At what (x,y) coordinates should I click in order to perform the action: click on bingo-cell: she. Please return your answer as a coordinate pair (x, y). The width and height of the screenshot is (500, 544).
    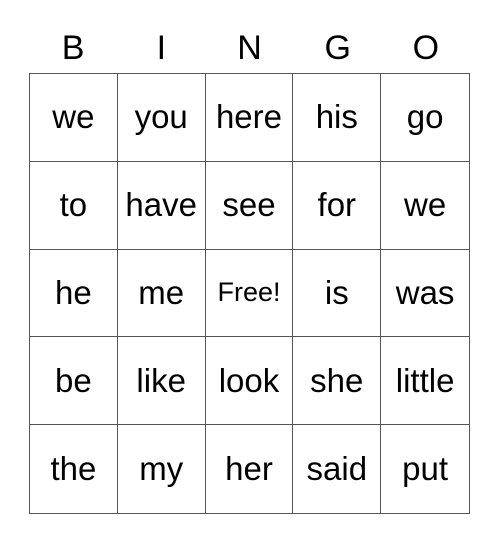
    Looking at the image, I should click on (337, 381).